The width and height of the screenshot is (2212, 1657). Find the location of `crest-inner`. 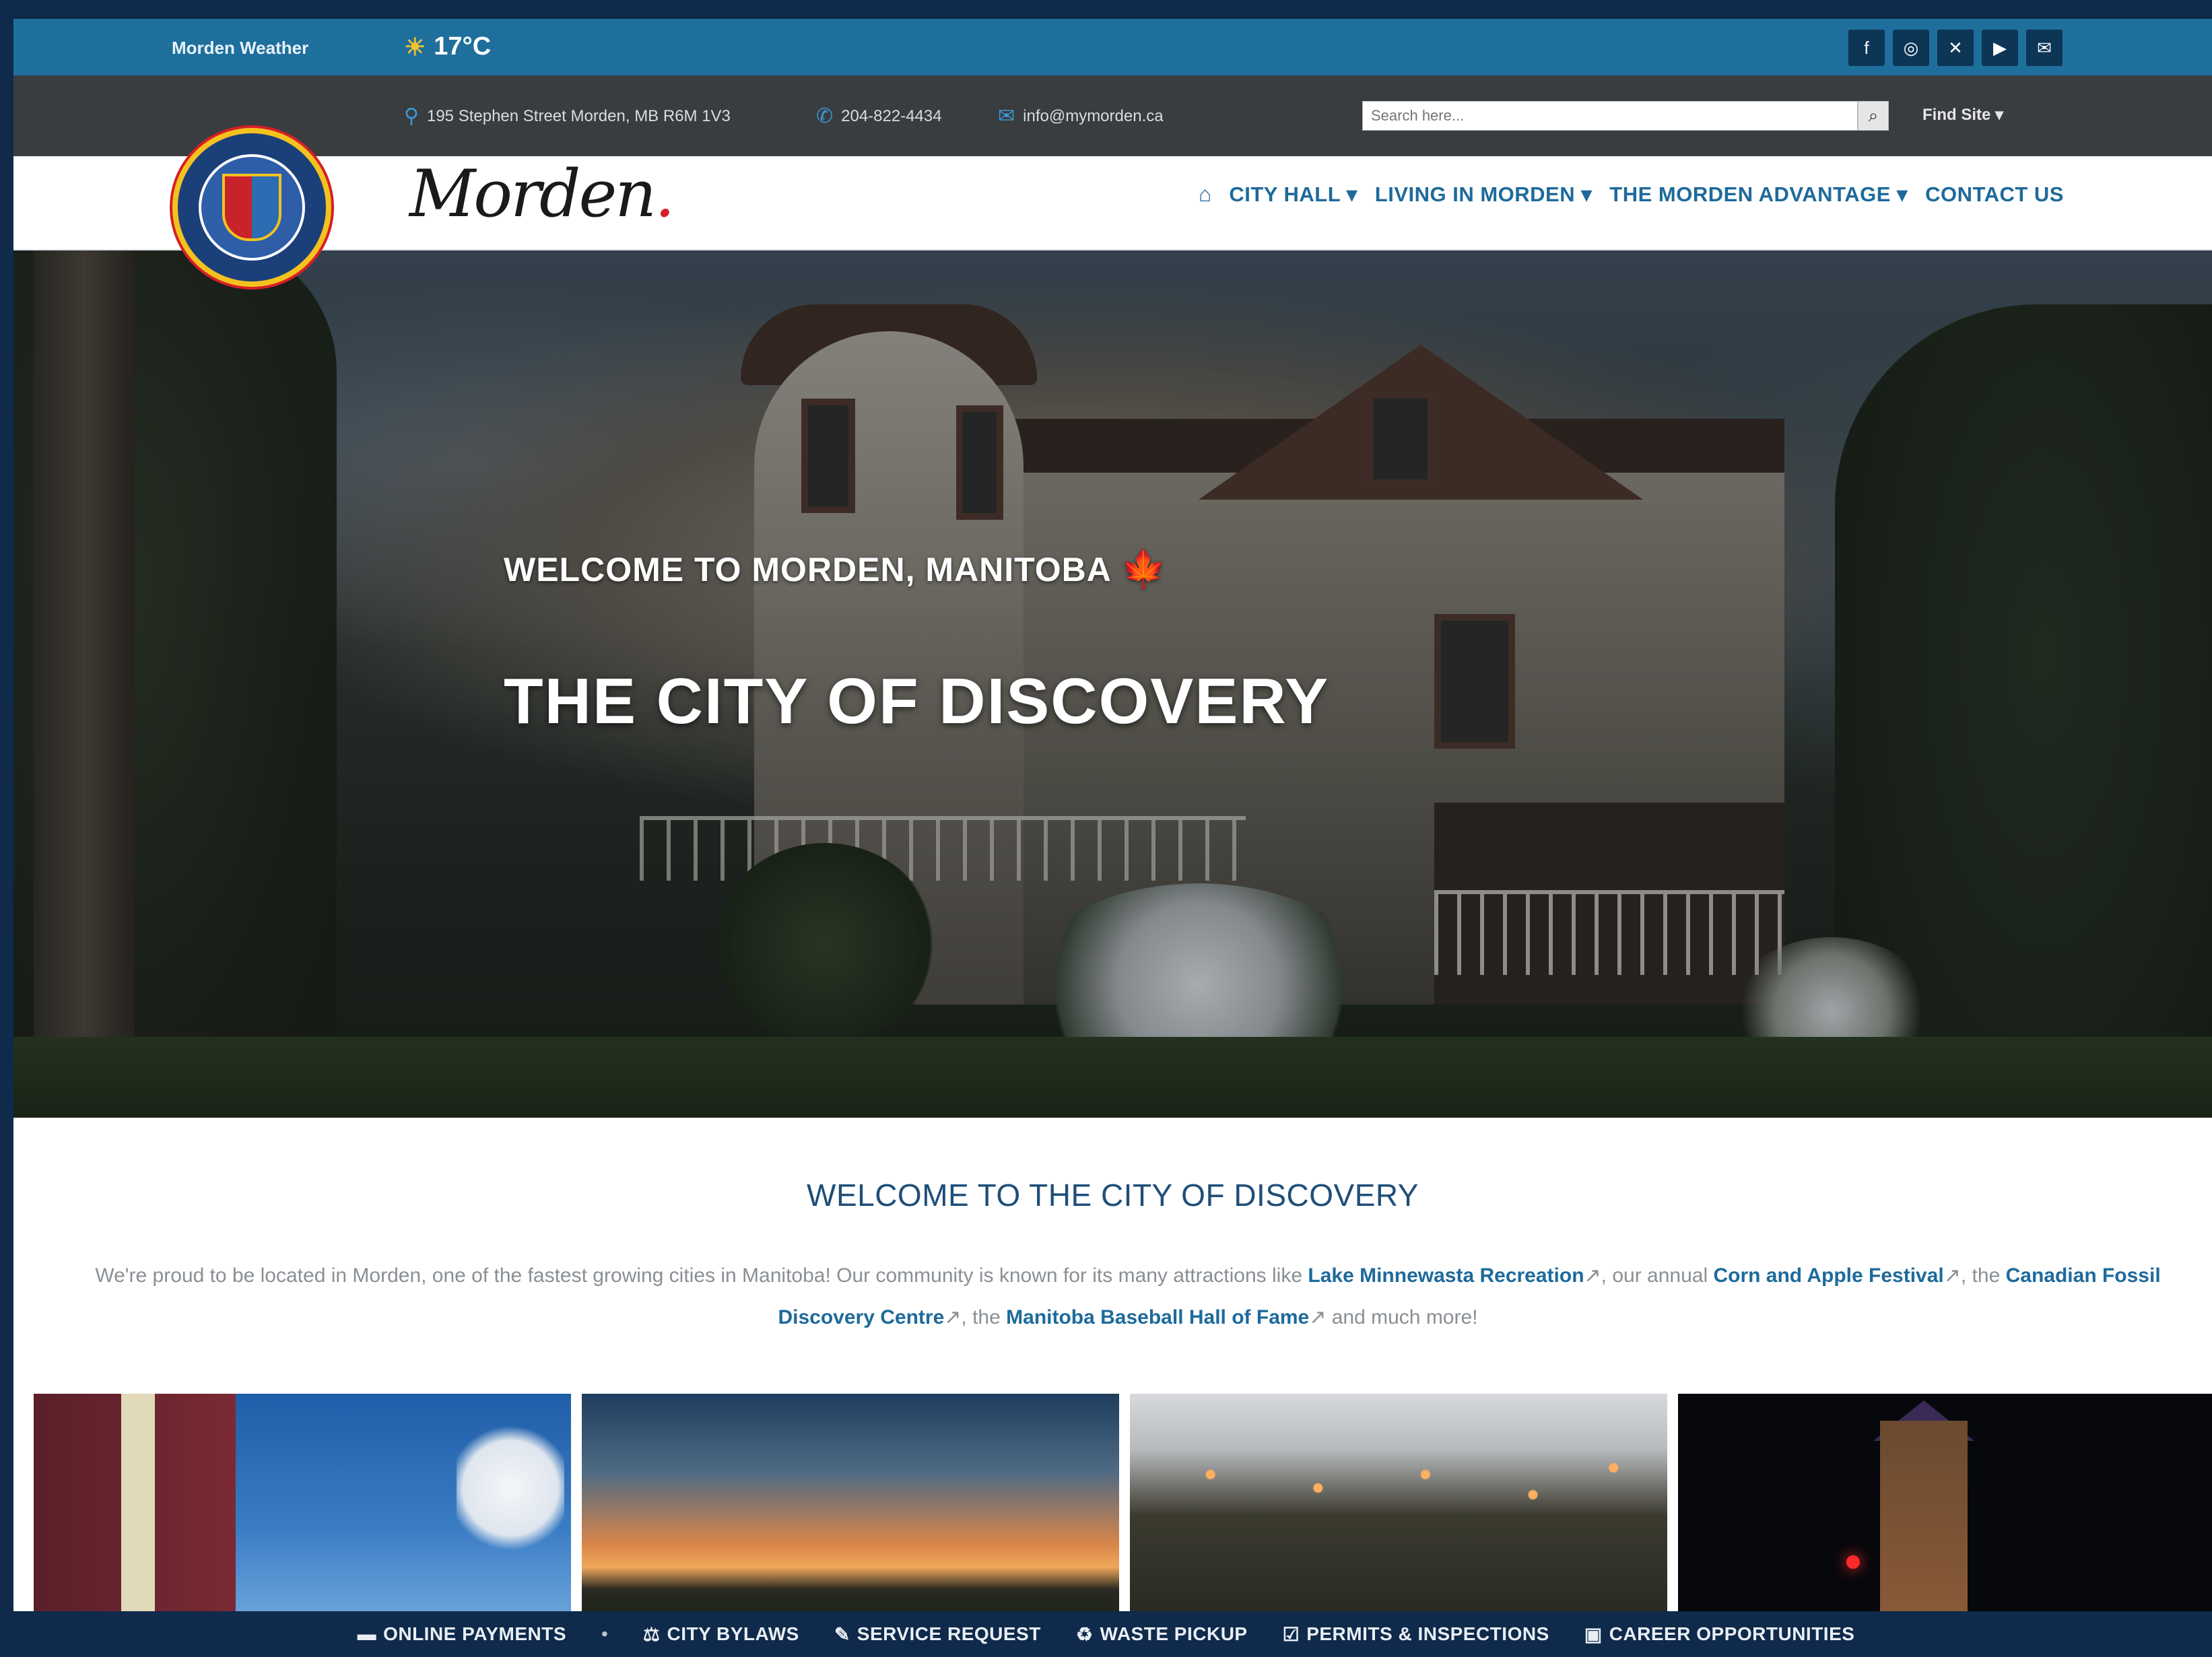

crest-inner is located at coordinates (252, 207).